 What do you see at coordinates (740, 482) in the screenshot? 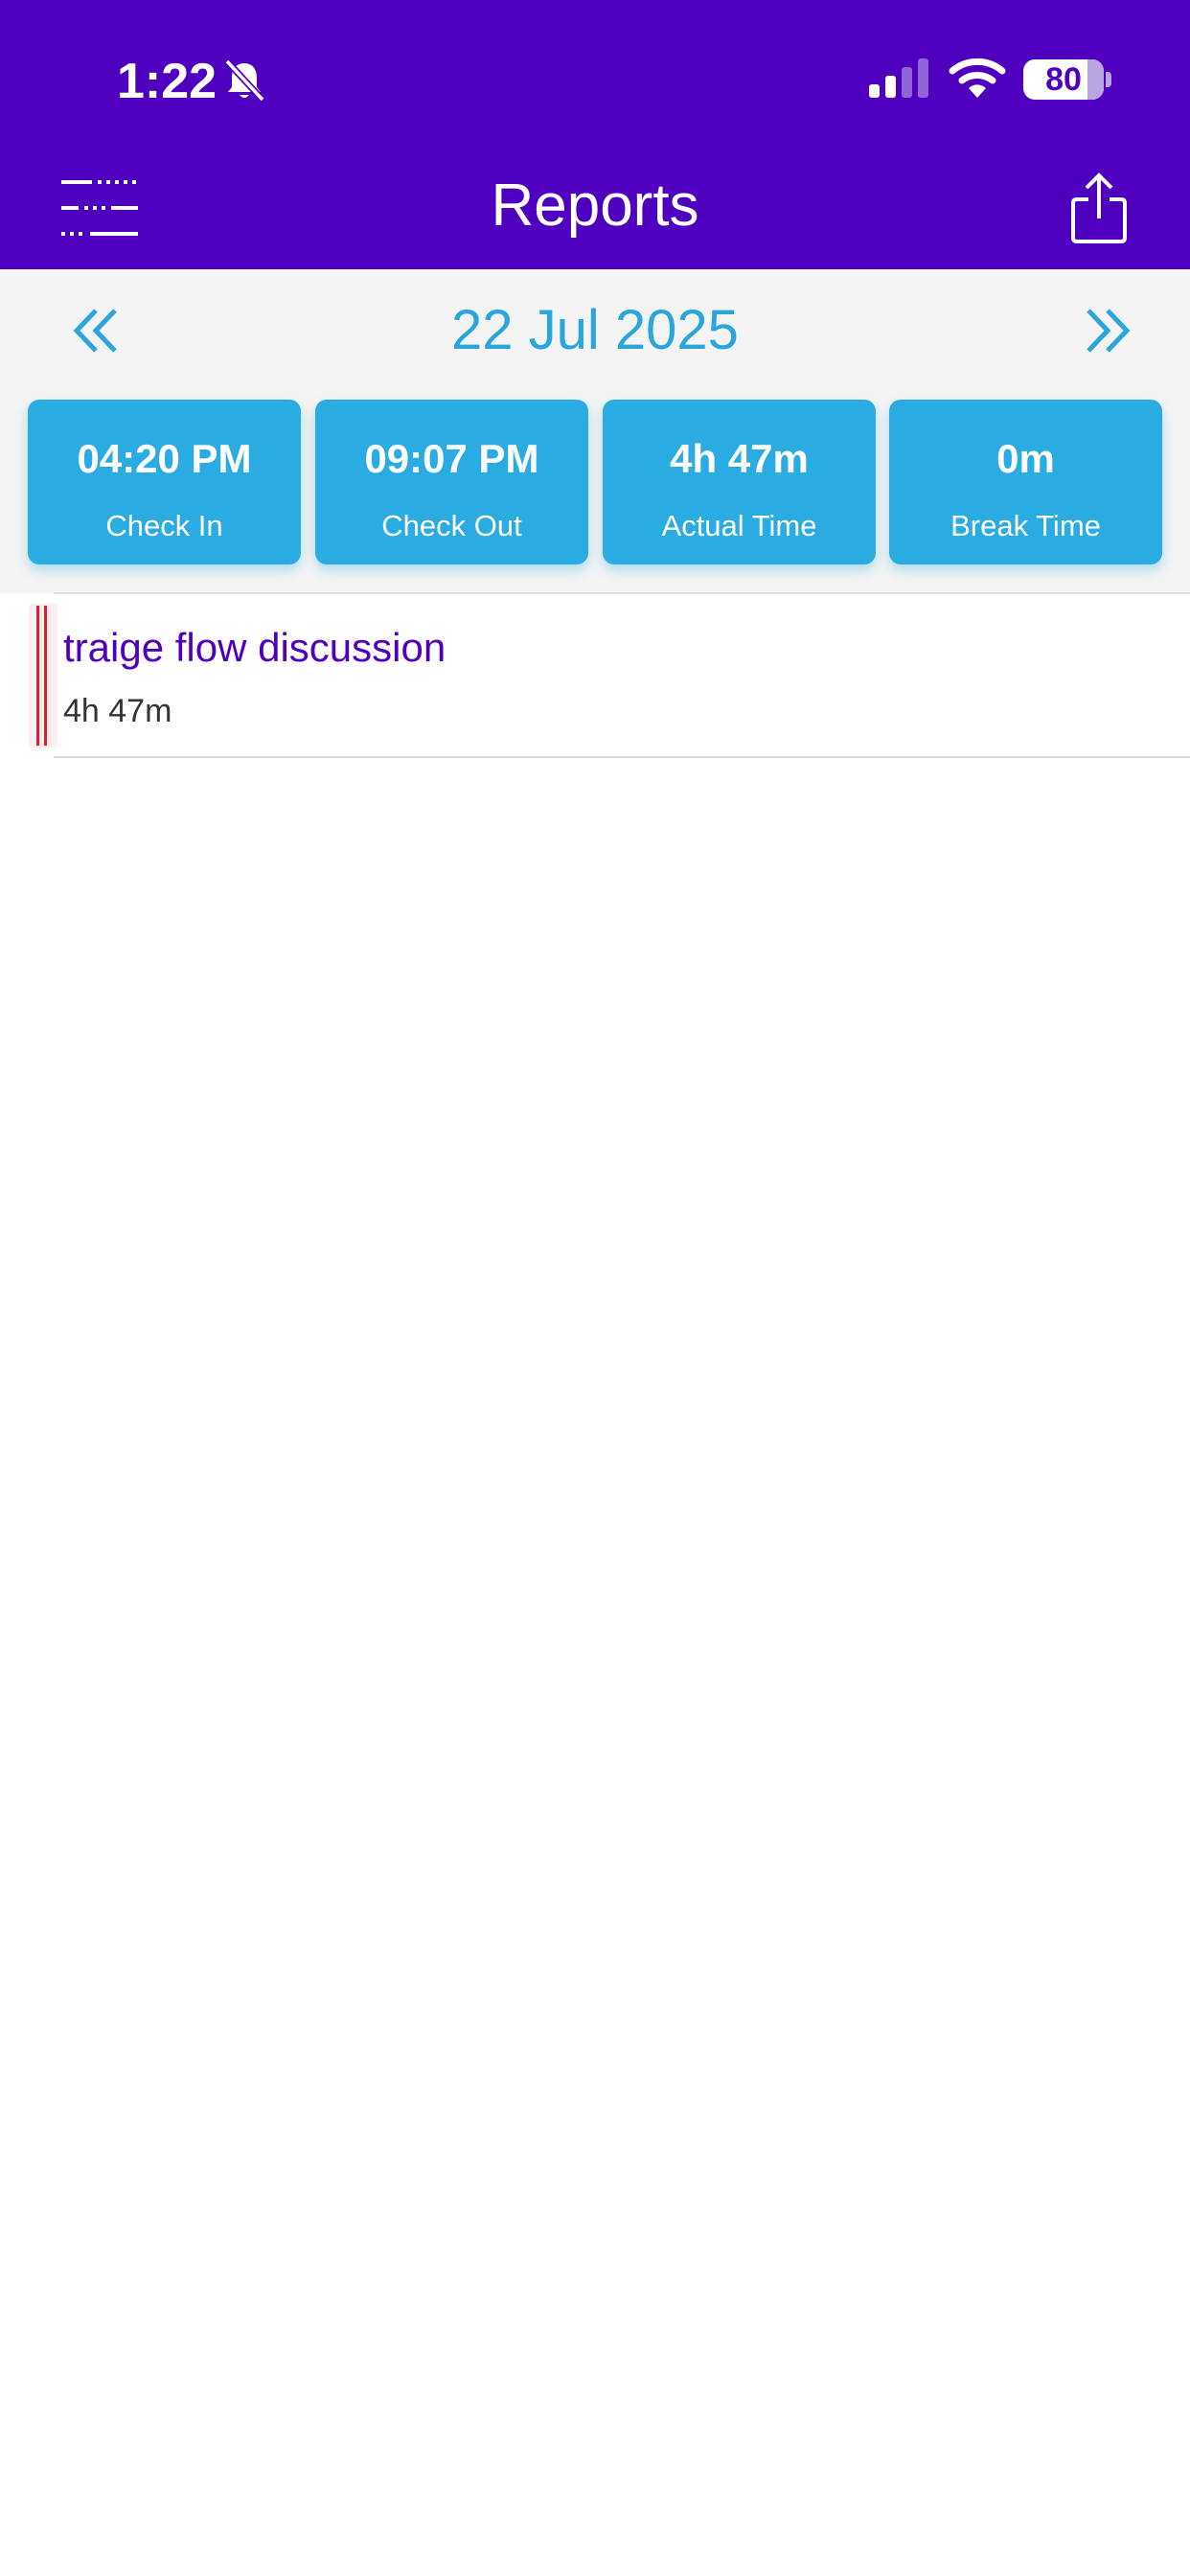
I see `stat-card-actual-time: 4h 47m Actual Time` at bounding box center [740, 482].